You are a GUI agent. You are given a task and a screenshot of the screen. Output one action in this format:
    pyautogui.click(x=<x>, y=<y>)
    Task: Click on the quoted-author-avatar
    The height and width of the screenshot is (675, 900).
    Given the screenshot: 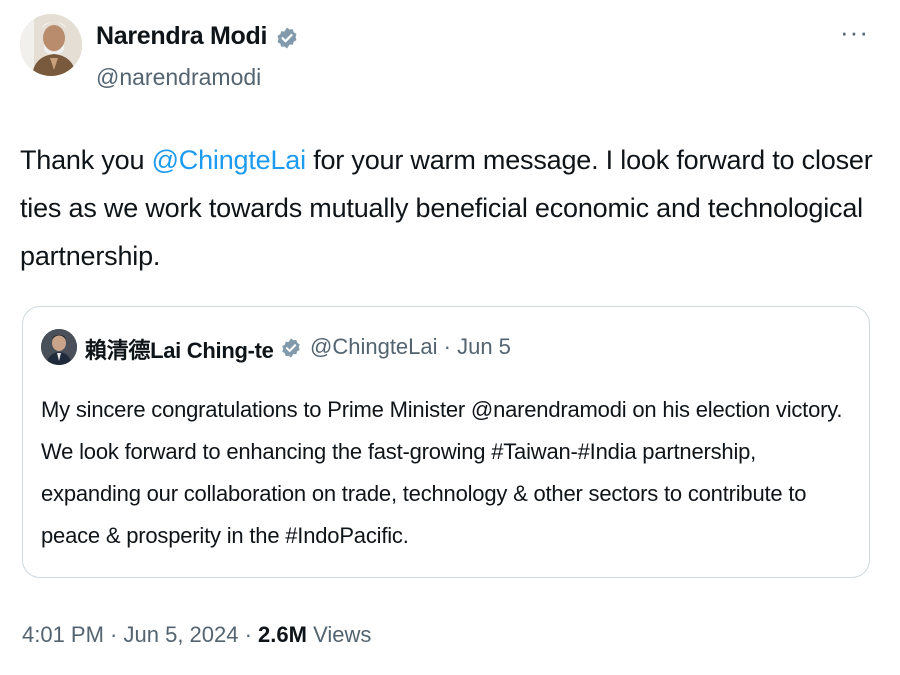 What is the action you would take?
    pyautogui.click(x=59, y=347)
    